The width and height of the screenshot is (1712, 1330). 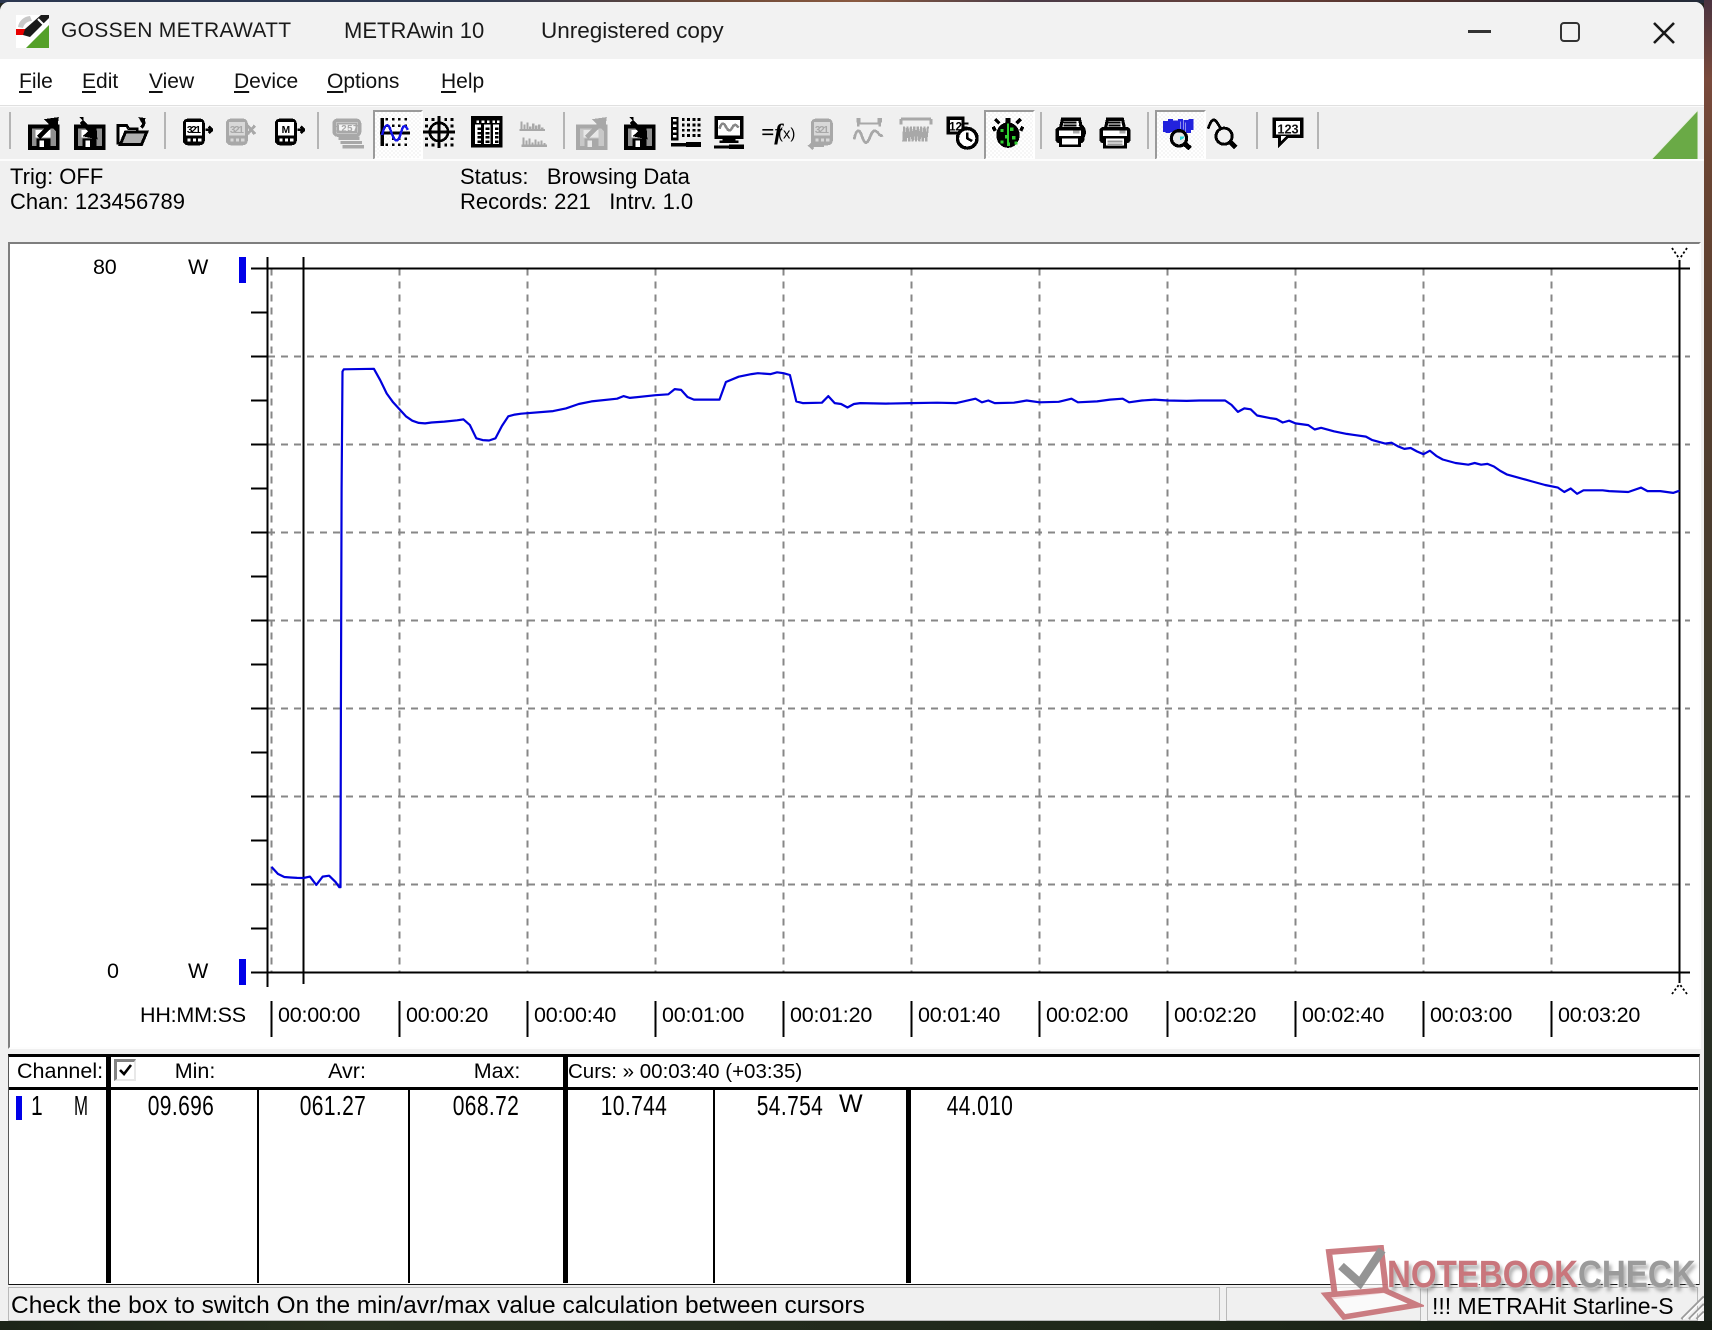 What do you see at coordinates (347, 128) in the screenshot?
I see `svg-text: 1257` at bounding box center [347, 128].